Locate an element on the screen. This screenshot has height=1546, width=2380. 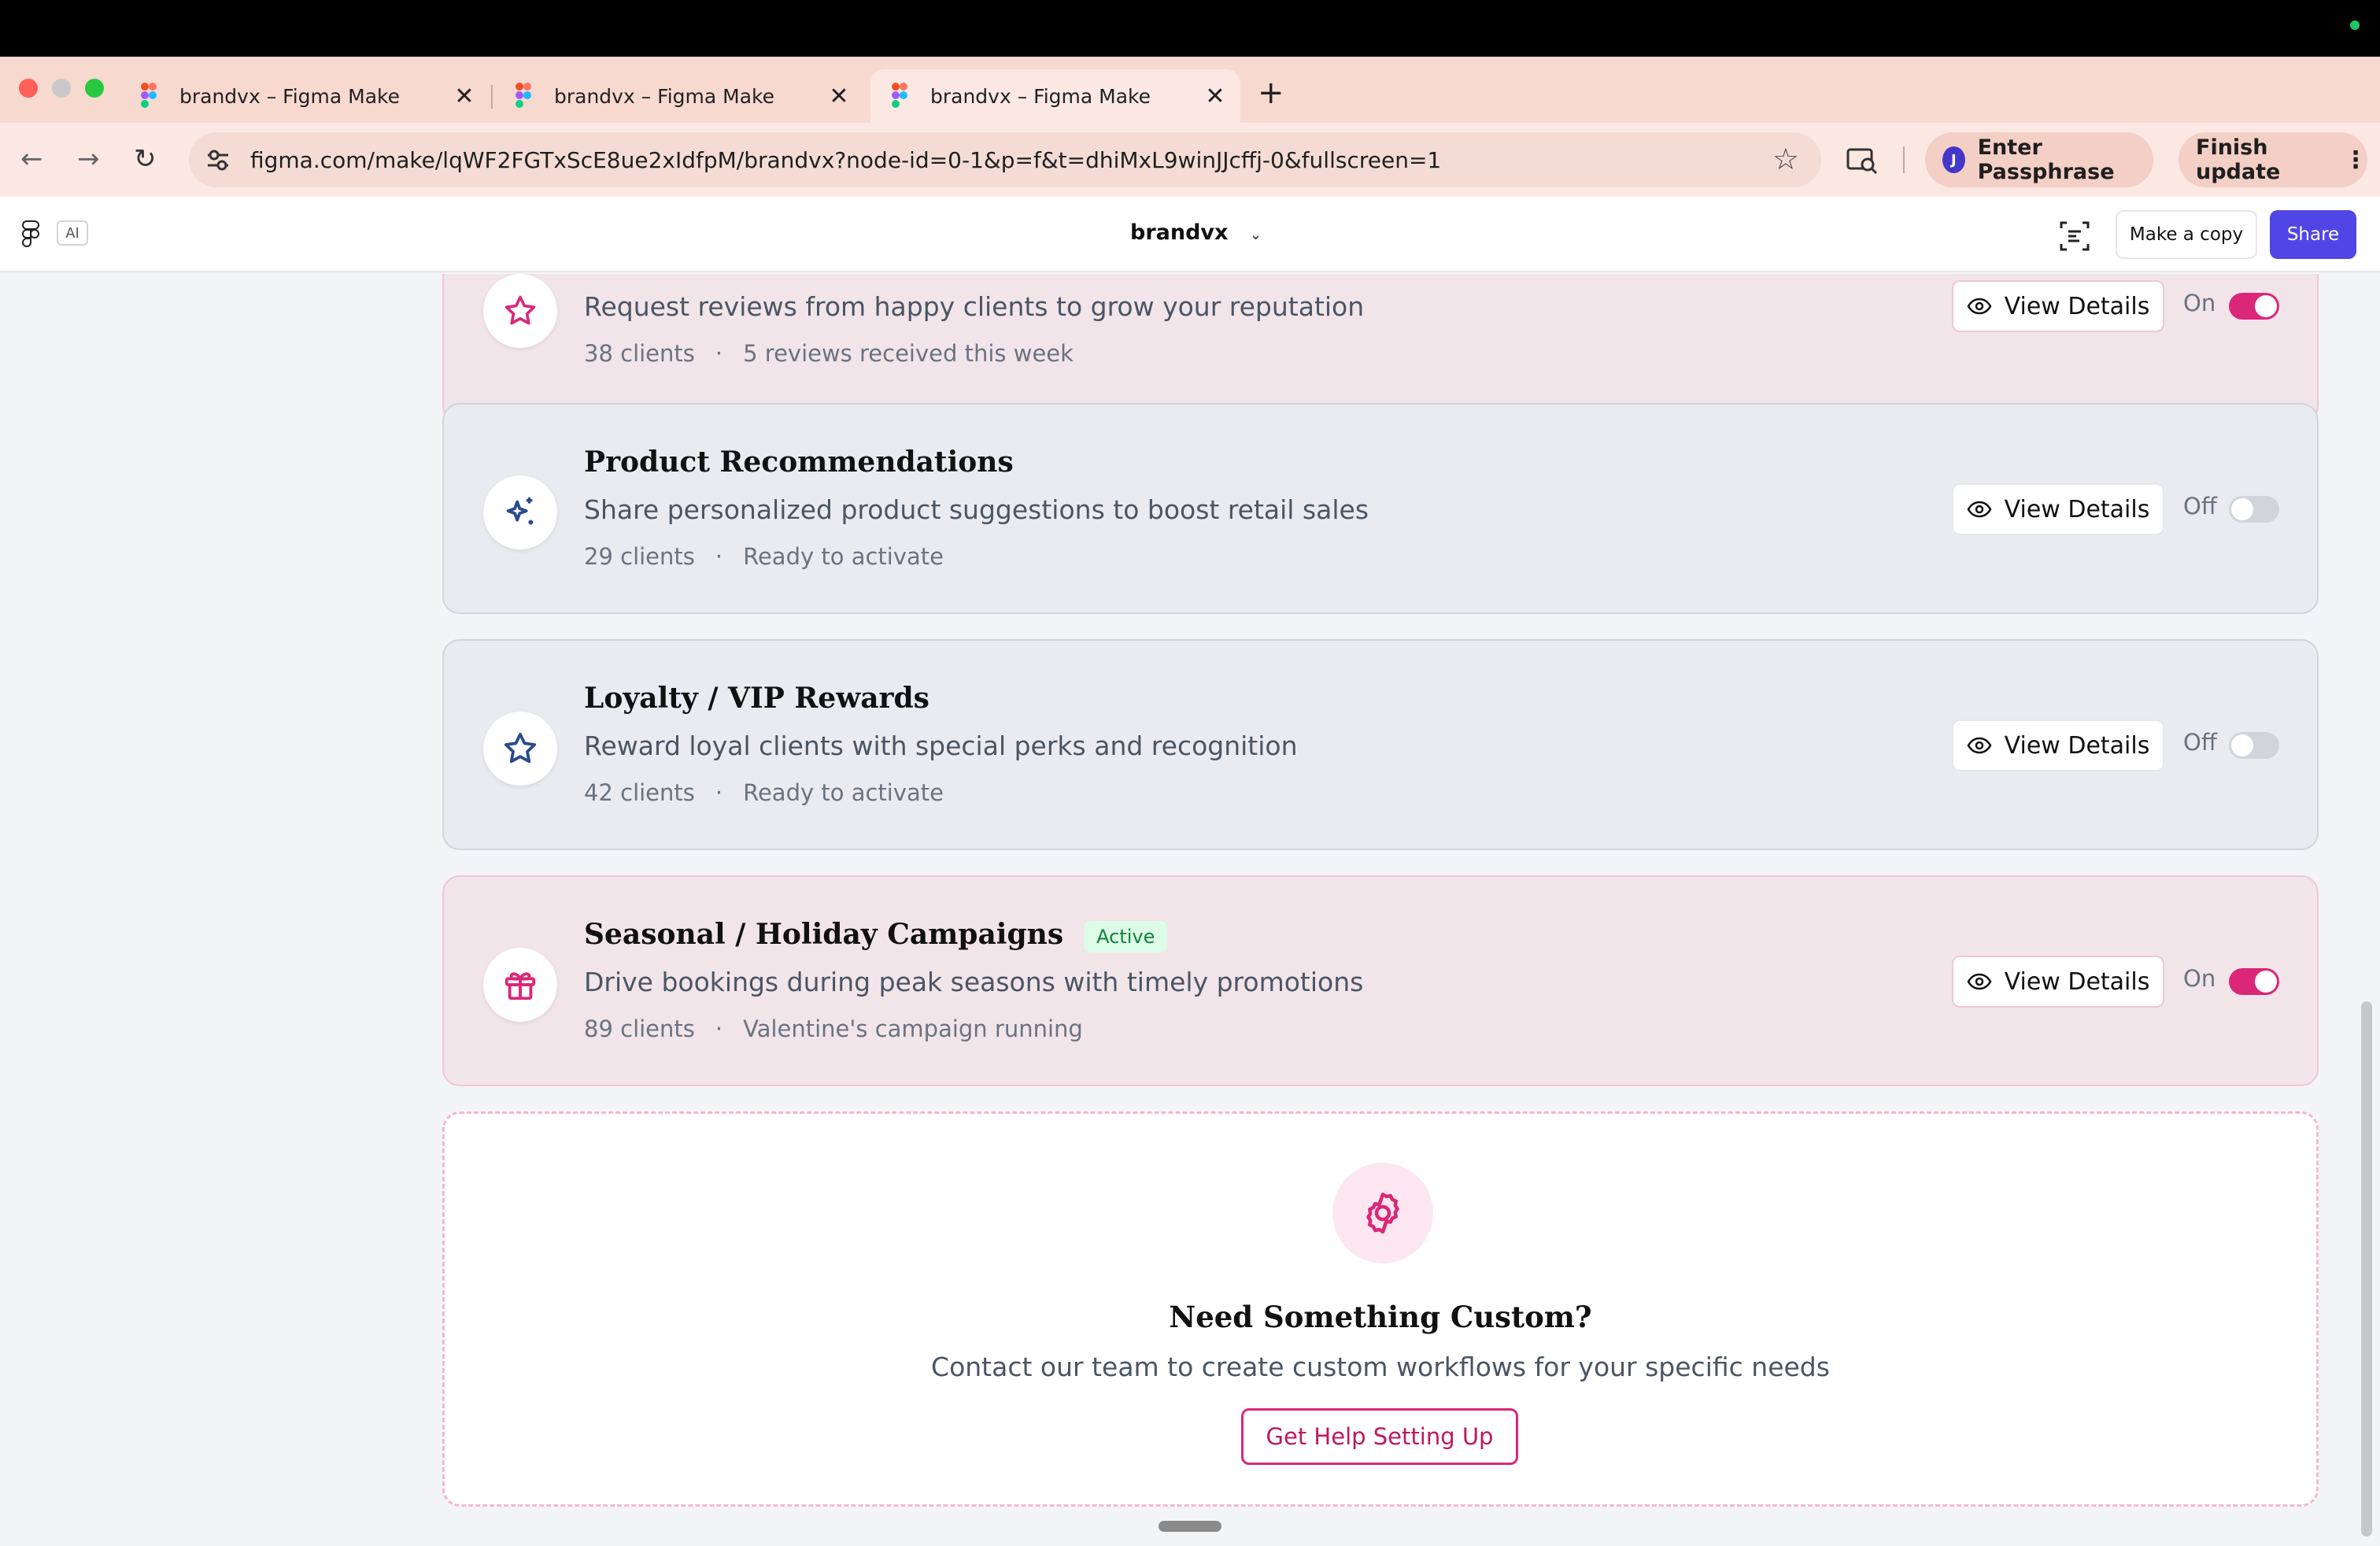
zoom-window-button is located at coordinates (94, 88).